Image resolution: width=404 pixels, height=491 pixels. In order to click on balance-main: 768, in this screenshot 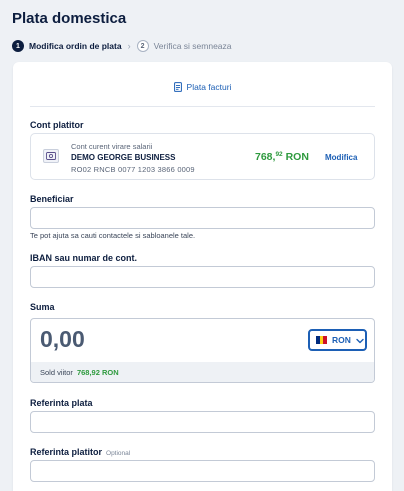, I will do `click(265, 157)`.